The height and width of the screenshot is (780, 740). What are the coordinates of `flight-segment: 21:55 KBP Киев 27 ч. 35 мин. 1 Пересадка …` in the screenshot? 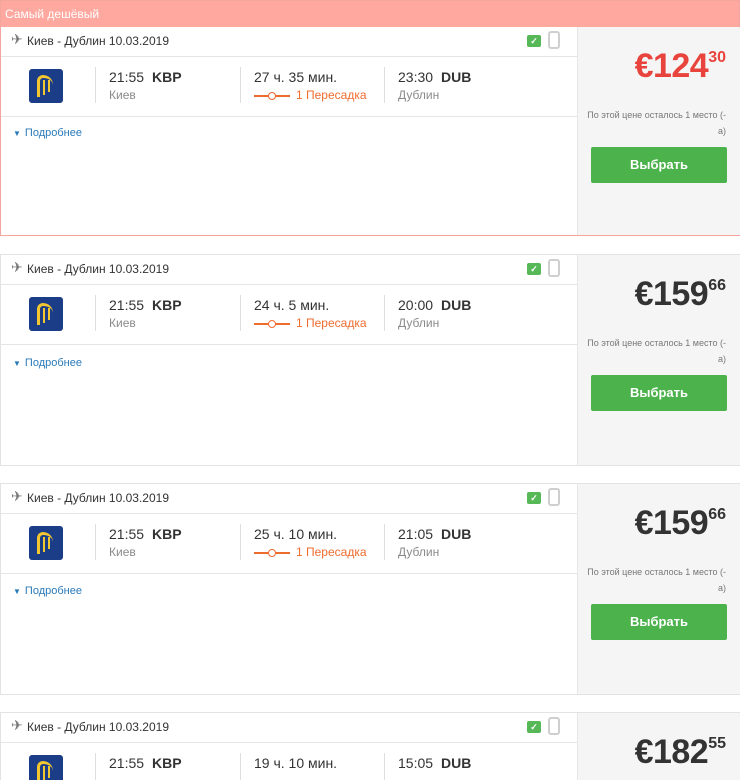 It's located at (289, 87).